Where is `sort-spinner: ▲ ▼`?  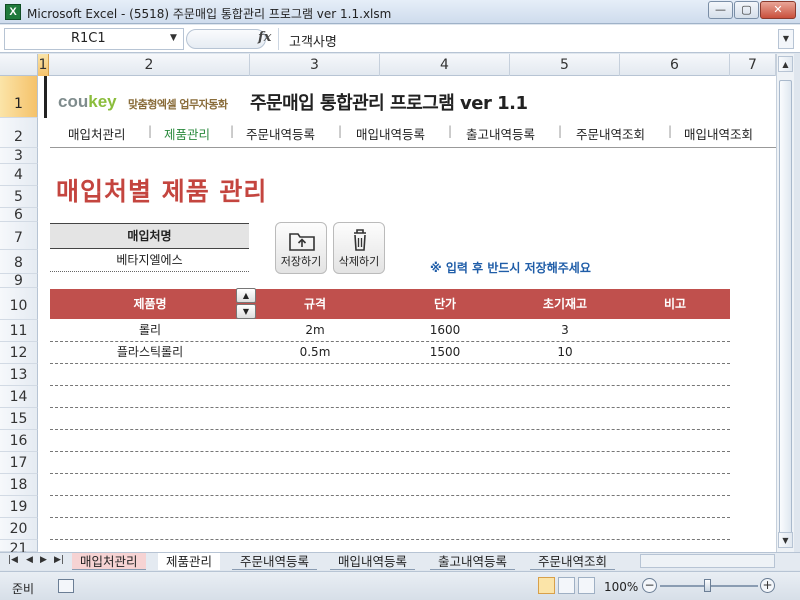
sort-spinner: ▲ ▼ is located at coordinates (246, 304).